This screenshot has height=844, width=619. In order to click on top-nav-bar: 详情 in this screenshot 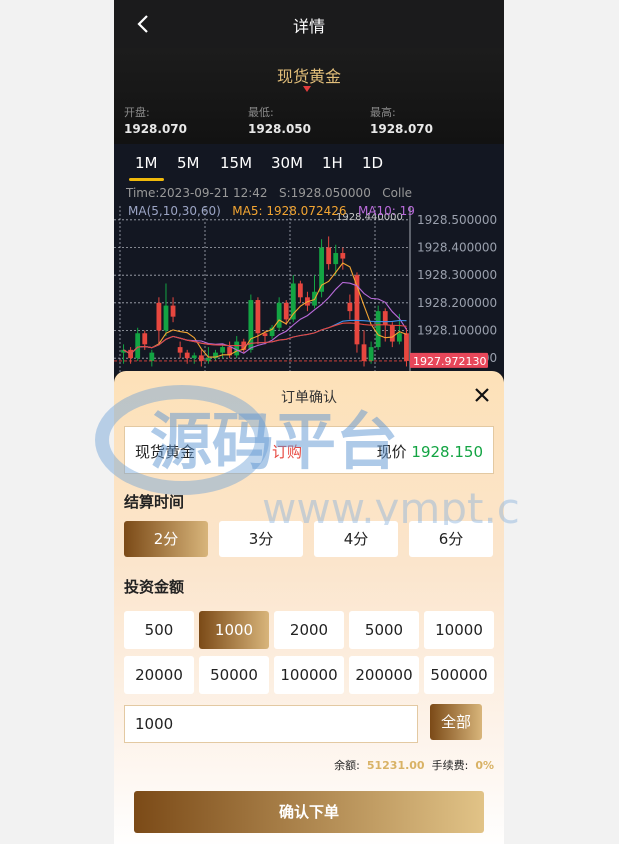, I will do `click(309, 24)`.